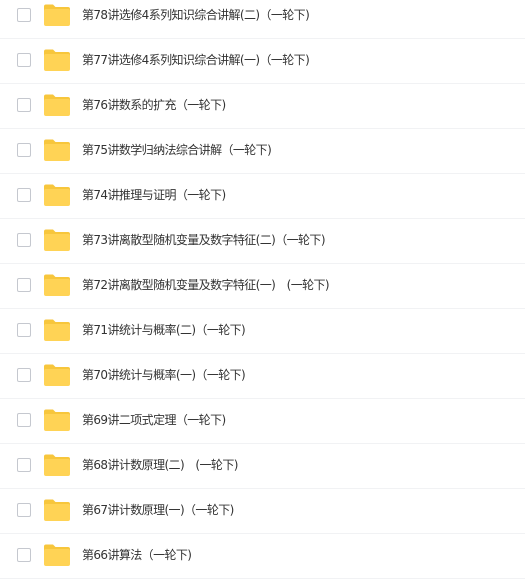 This screenshot has height=579, width=525. Describe the element at coordinates (196, 60) in the screenshot. I see `file-name: 第77讲选修4系列知识综合讲解(一)（一轮下)` at that location.